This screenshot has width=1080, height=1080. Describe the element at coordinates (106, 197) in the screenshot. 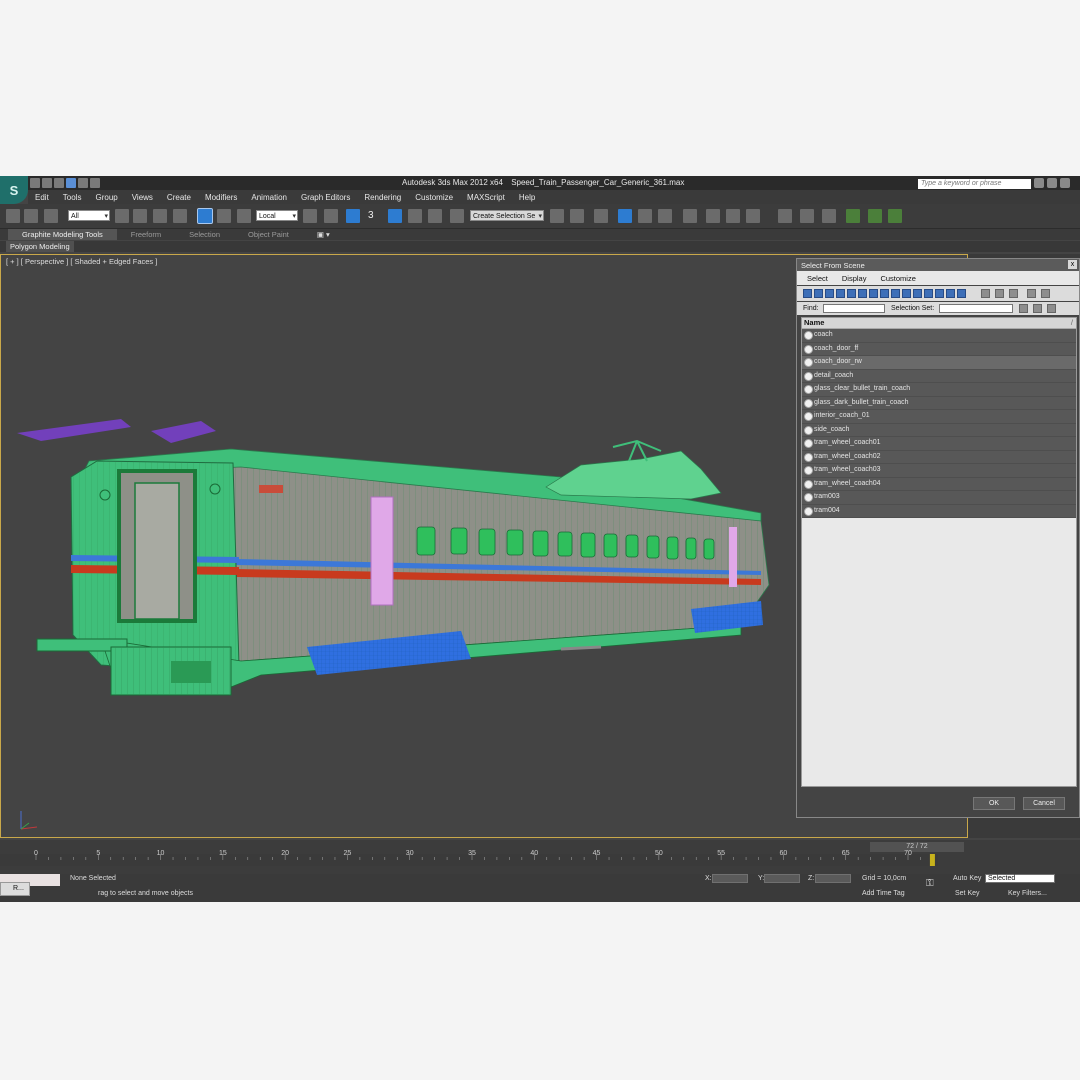

I see `menu-group: Group` at that location.